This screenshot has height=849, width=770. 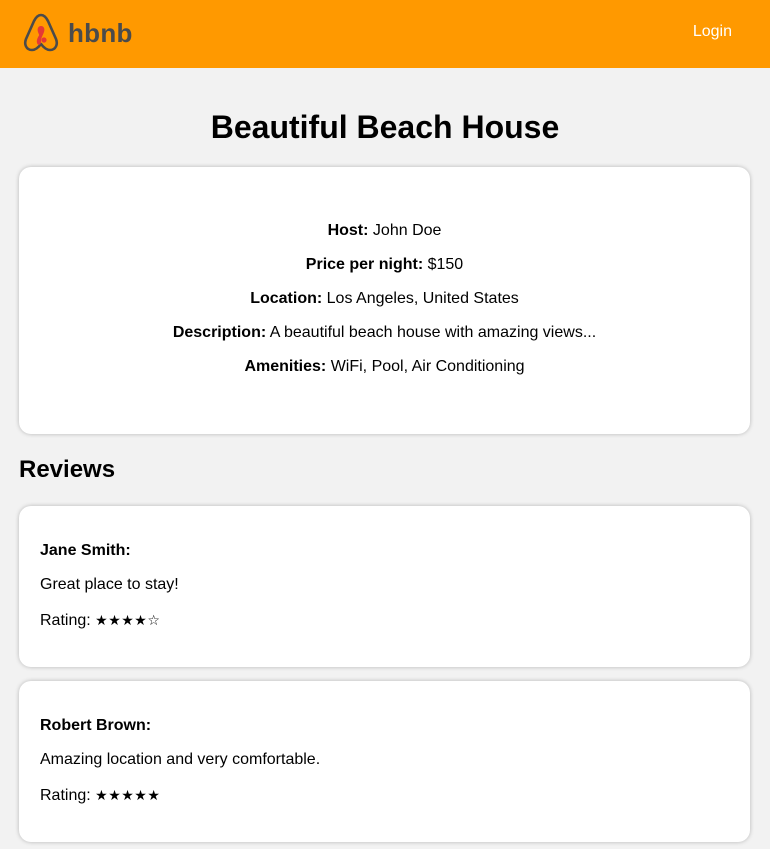 What do you see at coordinates (180, 759) in the screenshot?
I see `review-text: Amazing location and very comfortable.` at bounding box center [180, 759].